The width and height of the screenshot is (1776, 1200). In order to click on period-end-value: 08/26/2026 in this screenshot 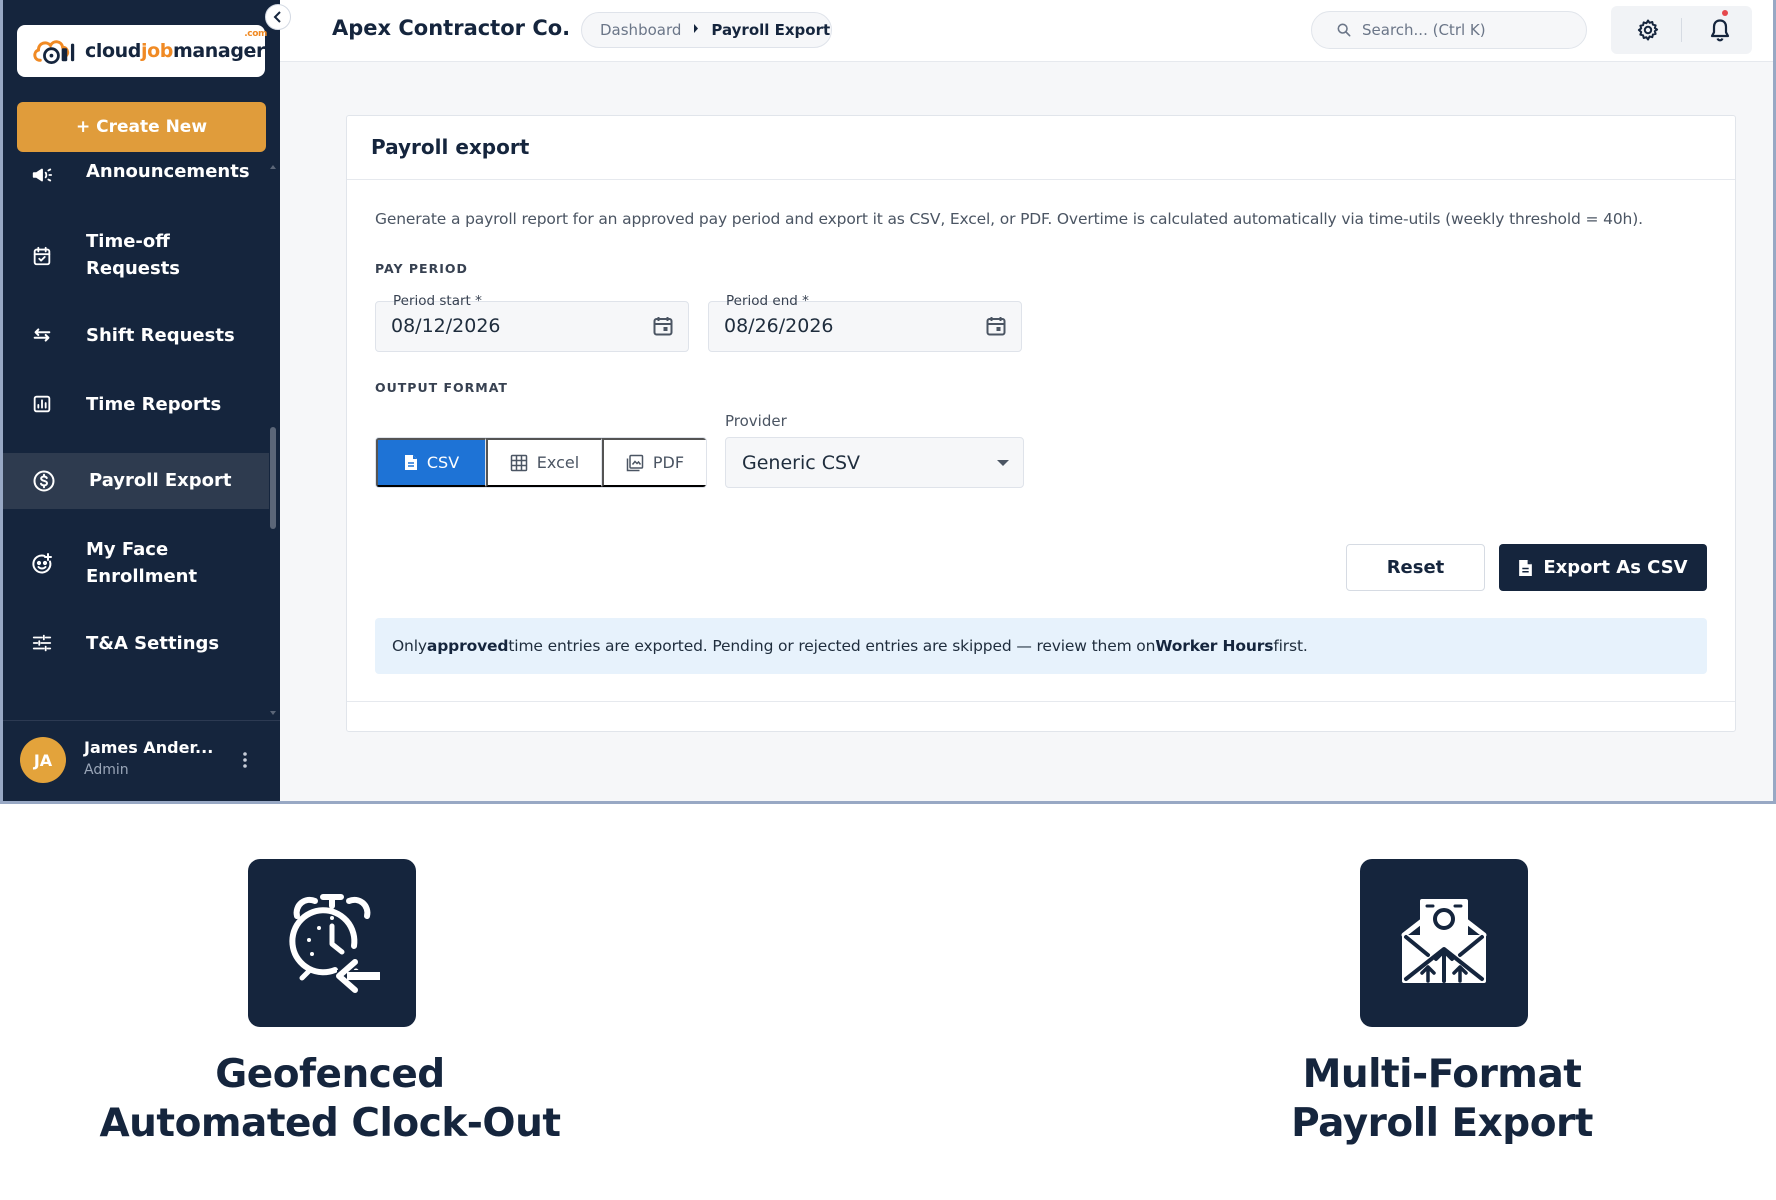, I will do `click(779, 326)`.